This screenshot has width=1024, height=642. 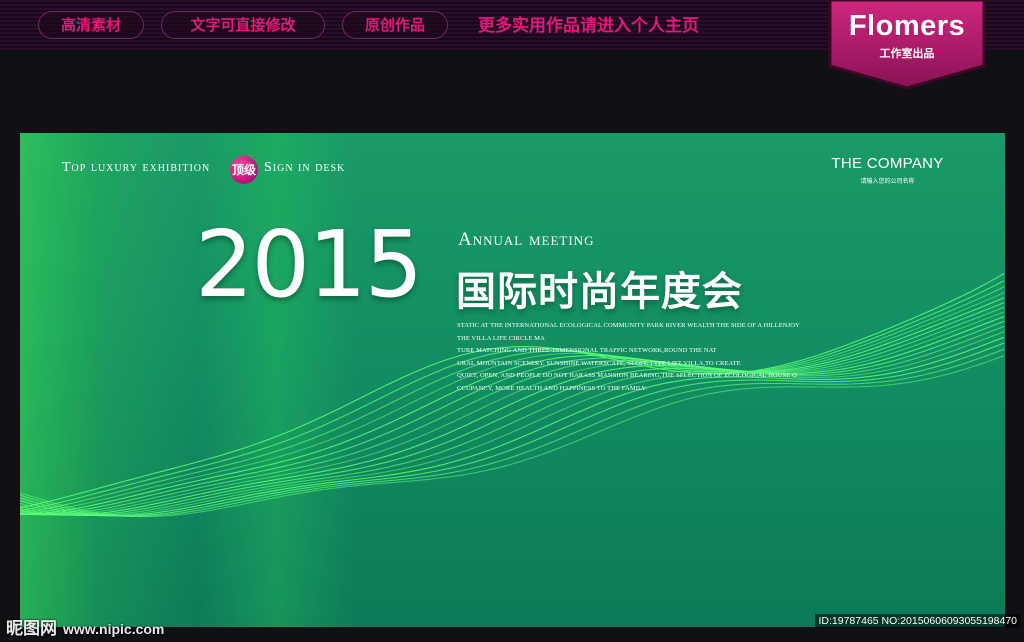 What do you see at coordinates (243, 25) in the screenshot?
I see `pill-editable-text: 文字可直接修改` at bounding box center [243, 25].